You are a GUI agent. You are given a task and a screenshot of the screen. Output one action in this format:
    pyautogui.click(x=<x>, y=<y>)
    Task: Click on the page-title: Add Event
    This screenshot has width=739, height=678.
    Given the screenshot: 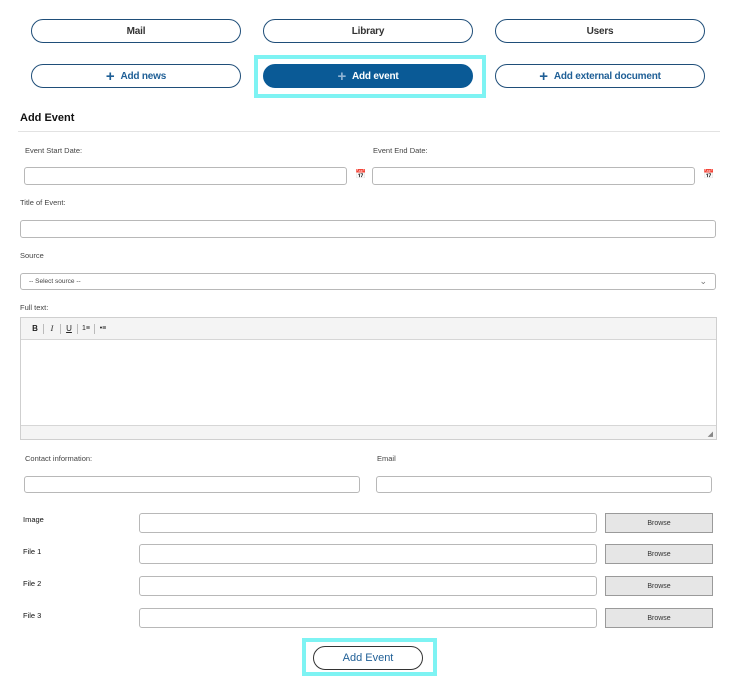 What is the action you would take?
    pyautogui.click(x=47, y=118)
    